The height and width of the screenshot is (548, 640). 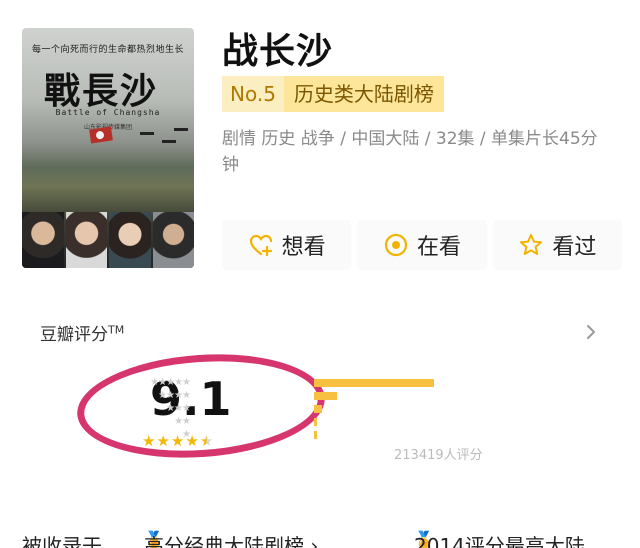 I want to click on douban-rating-header: 豆瓣评分TM, so click(x=82, y=332).